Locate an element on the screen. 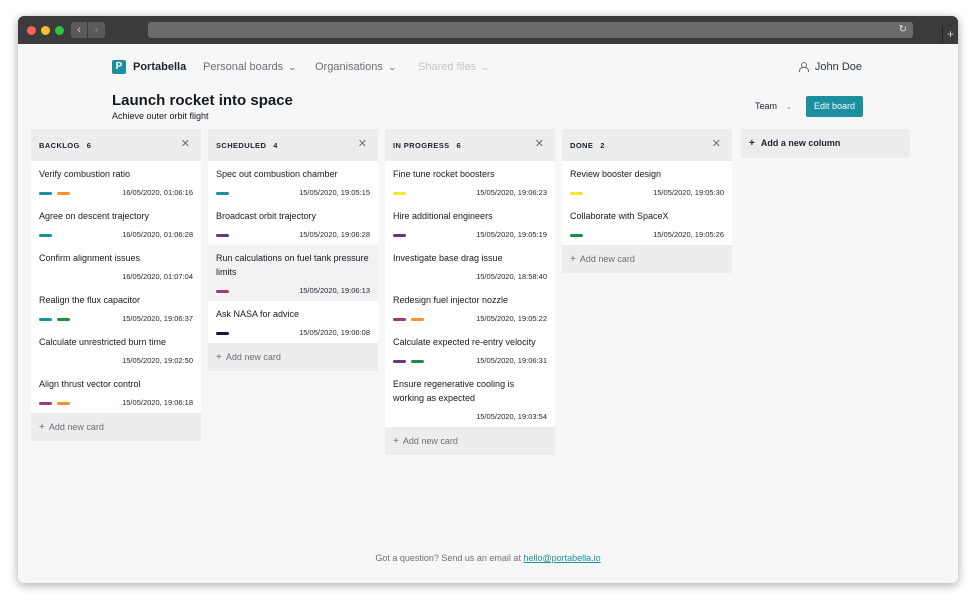  card-date: 15/05/2020, 18:58:40 is located at coordinates (511, 276).